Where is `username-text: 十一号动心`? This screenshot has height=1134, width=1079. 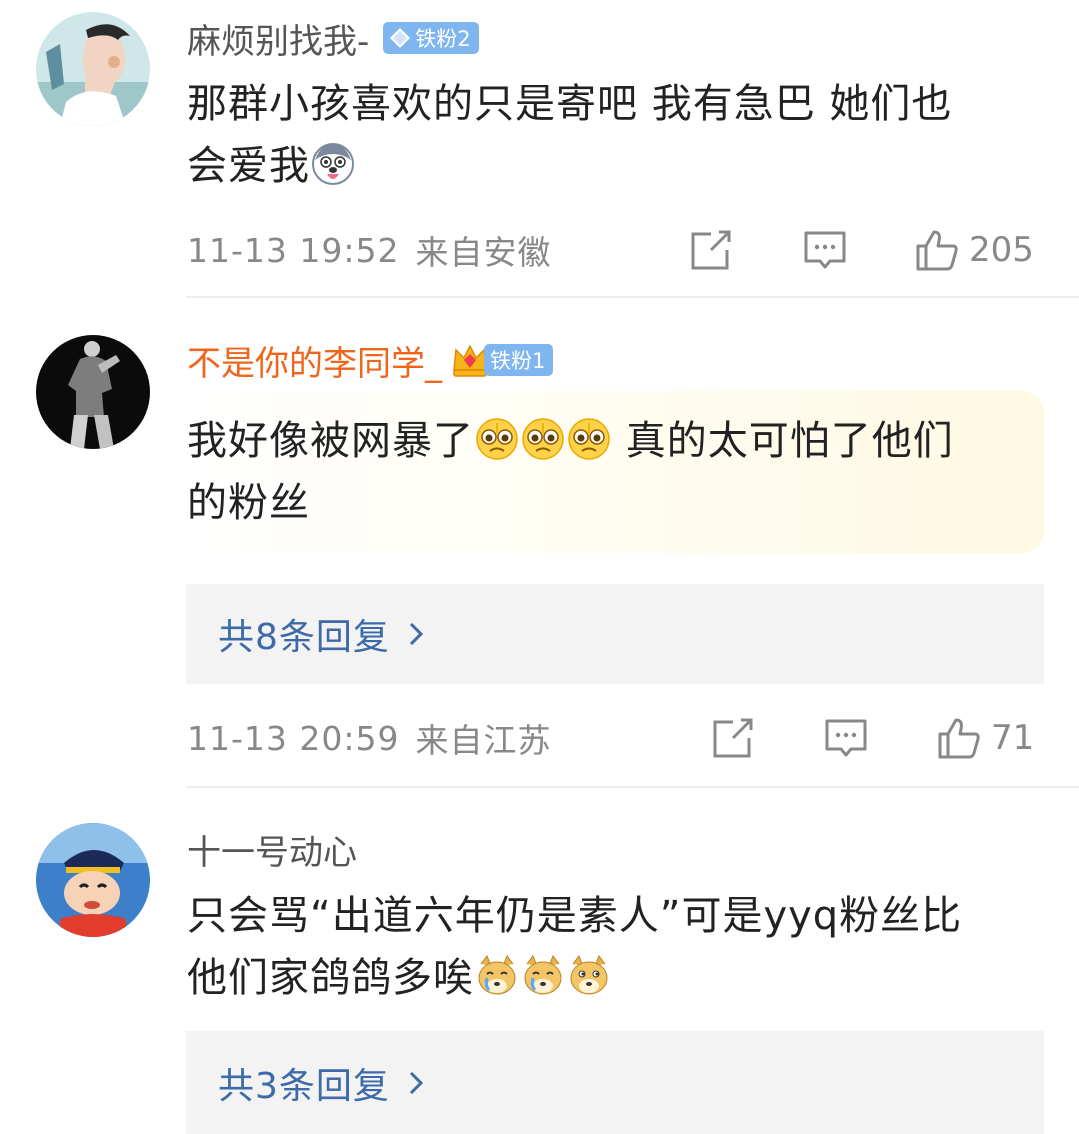 username-text: 十一号动心 is located at coordinates (272, 849).